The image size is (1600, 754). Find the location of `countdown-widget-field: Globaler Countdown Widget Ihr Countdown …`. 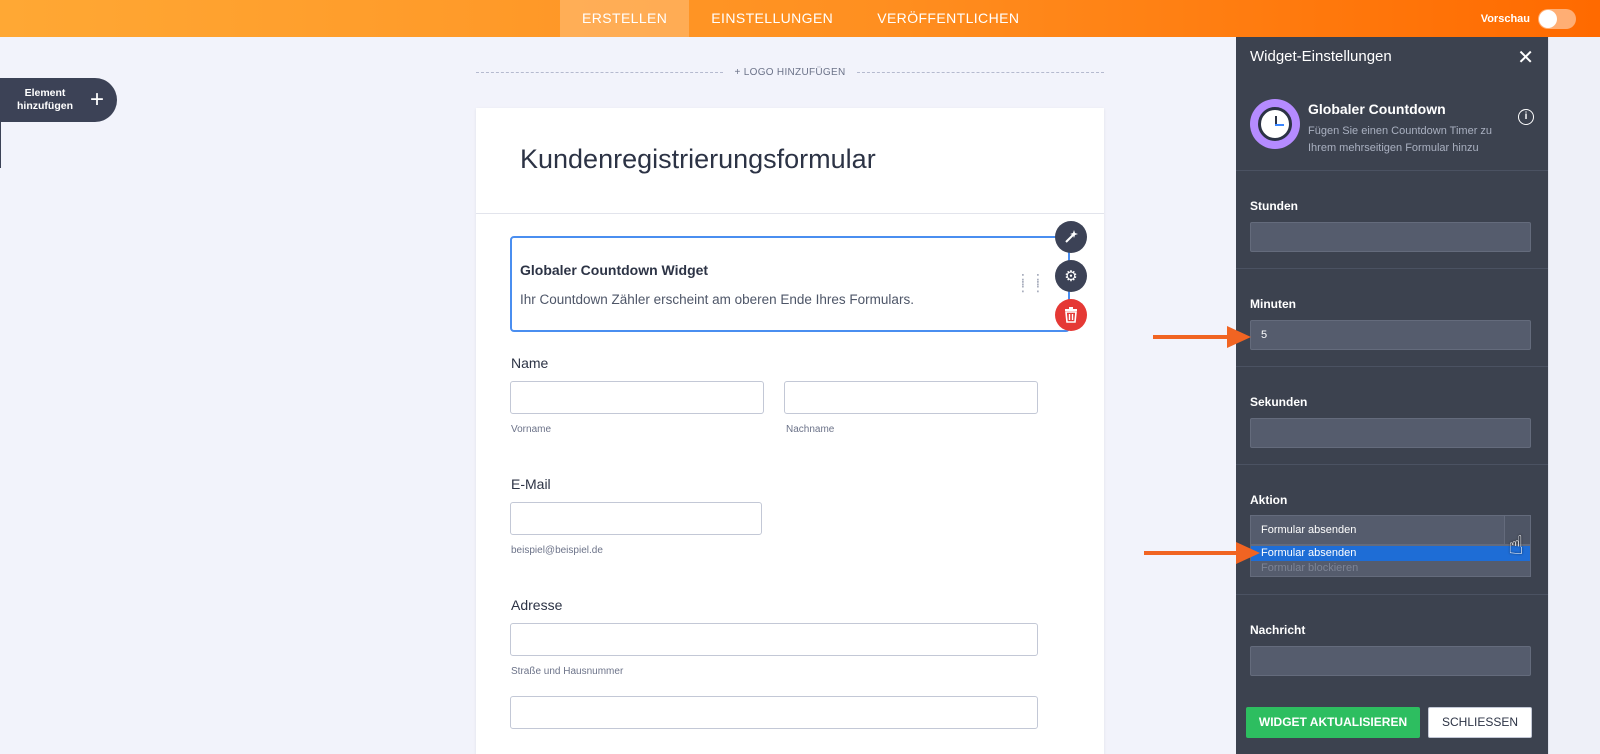

countdown-widget-field: Globaler Countdown Widget Ihr Countdown … is located at coordinates (790, 284).